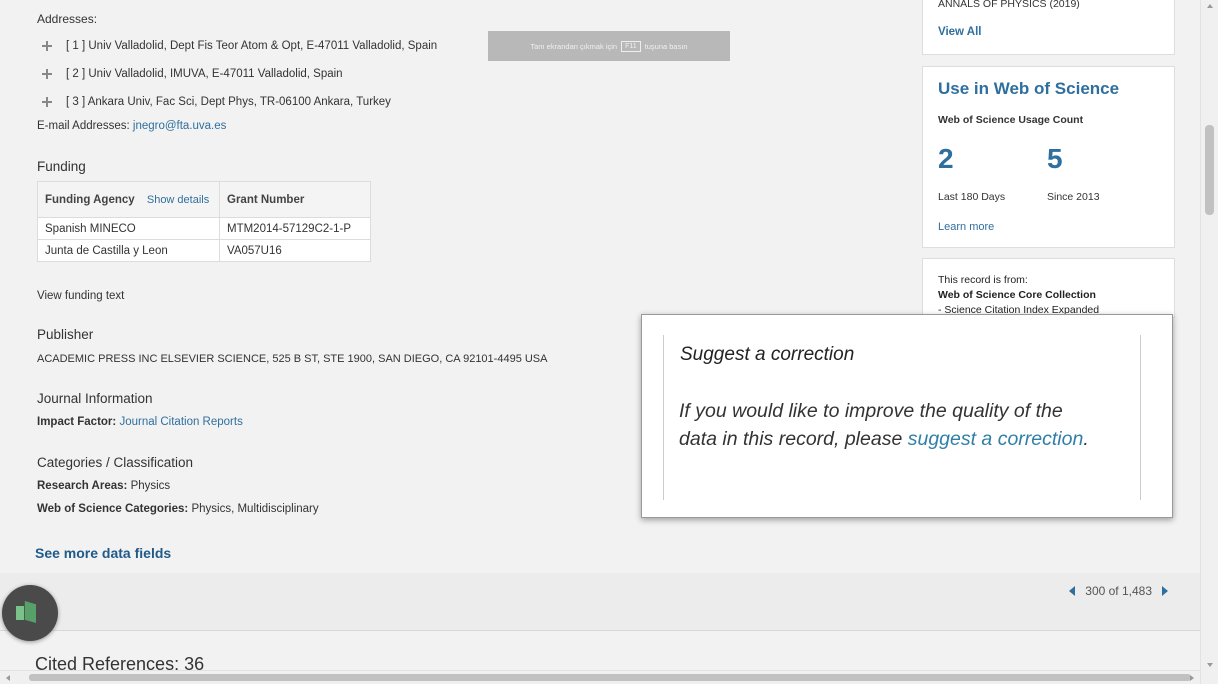 This screenshot has height=684, width=1218. Describe the element at coordinates (767, 354) in the screenshot. I see `popup-title: Suggest a correction` at that location.